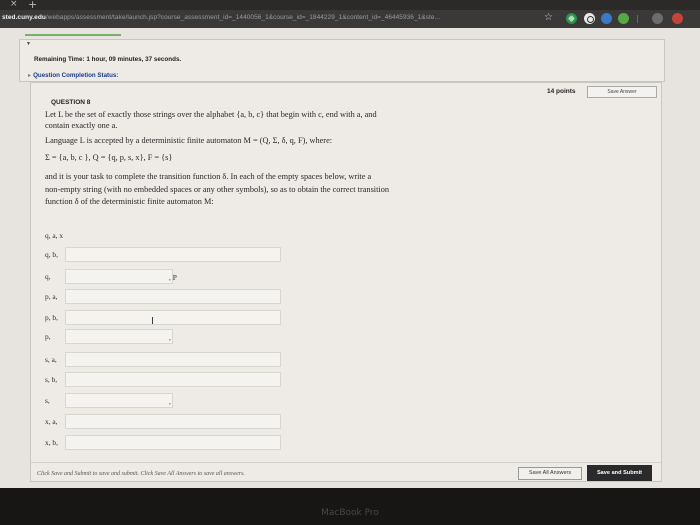 This screenshot has width=700, height=525. What do you see at coordinates (14, 4) in the screenshot?
I see `close-tab-icon: ×` at bounding box center [14, 4].